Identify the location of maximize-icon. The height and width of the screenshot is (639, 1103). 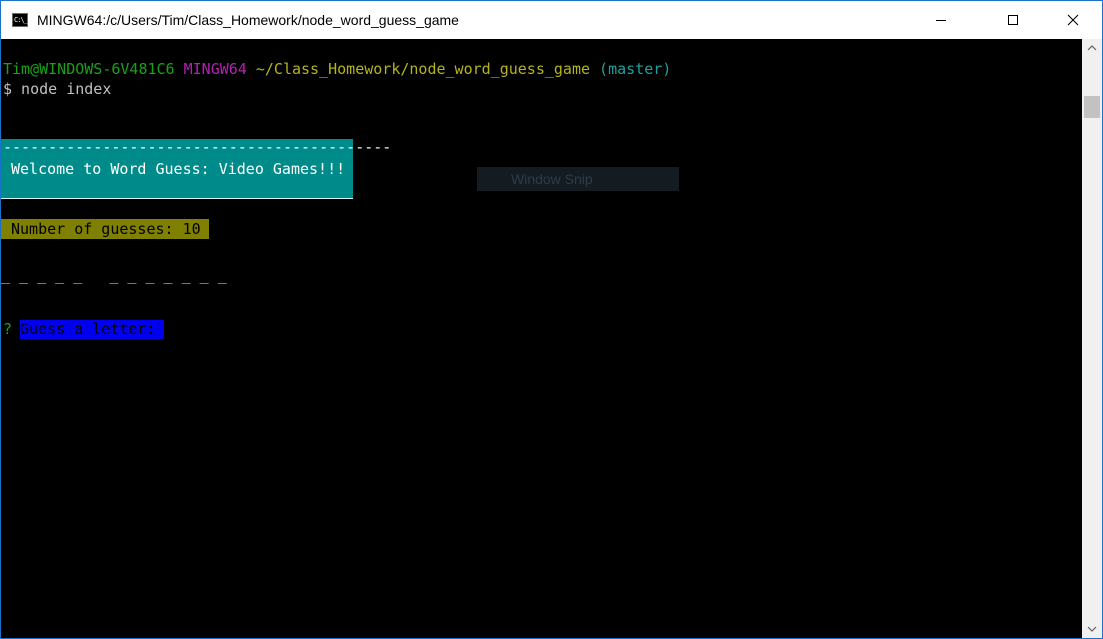
(1013, 20).